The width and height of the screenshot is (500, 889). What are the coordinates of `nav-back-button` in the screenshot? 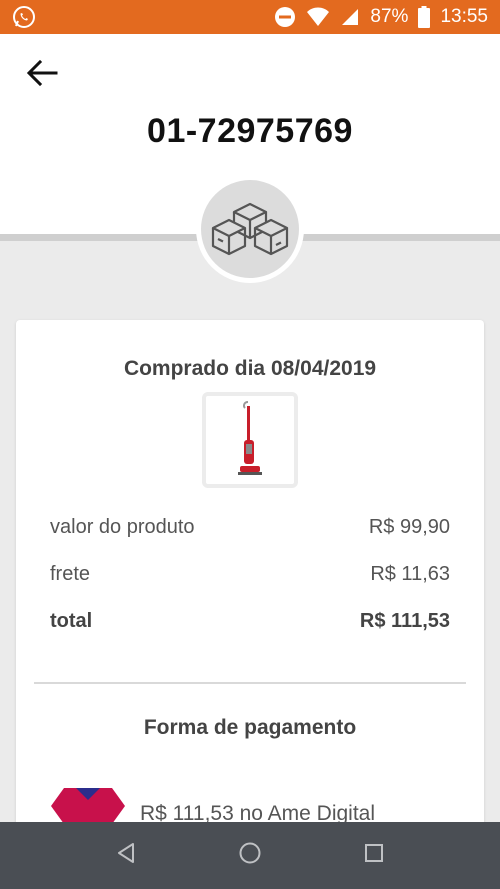 It's located at (126, 856).